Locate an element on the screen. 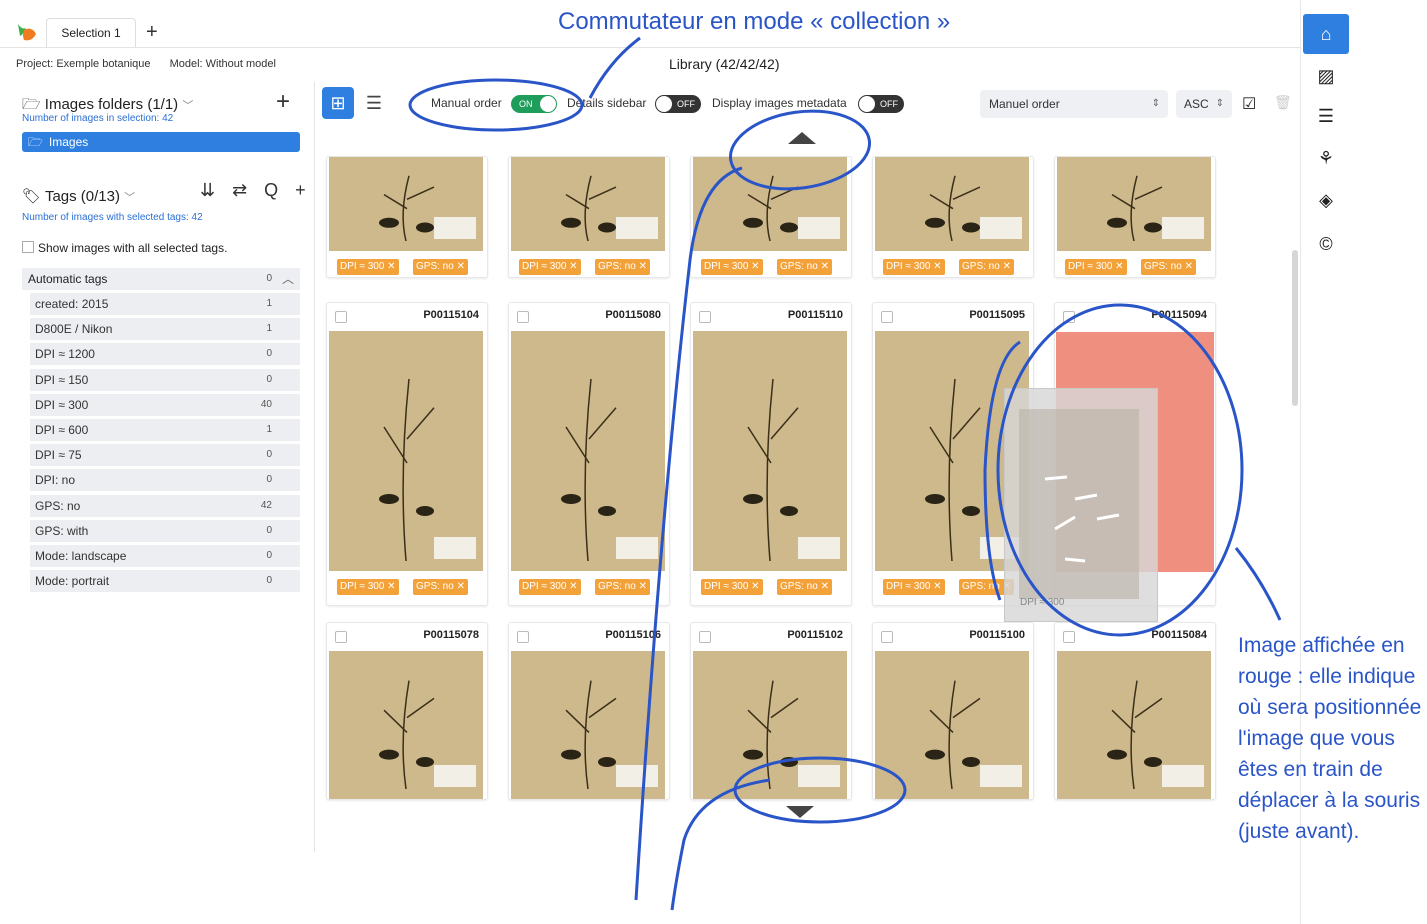 Image resolution: width=1427 pixels, height=924 pixels. annotation-circle-up is located at coordinates (800, 150).